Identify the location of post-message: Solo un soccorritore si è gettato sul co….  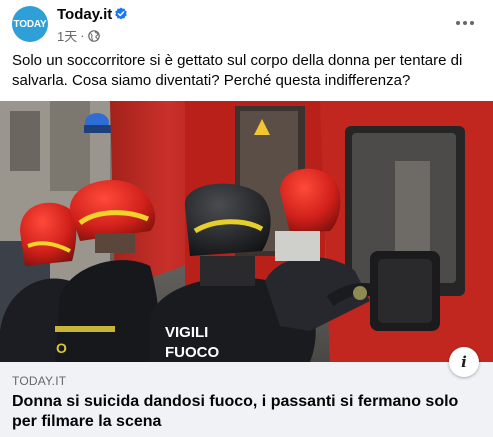
(237, 70).